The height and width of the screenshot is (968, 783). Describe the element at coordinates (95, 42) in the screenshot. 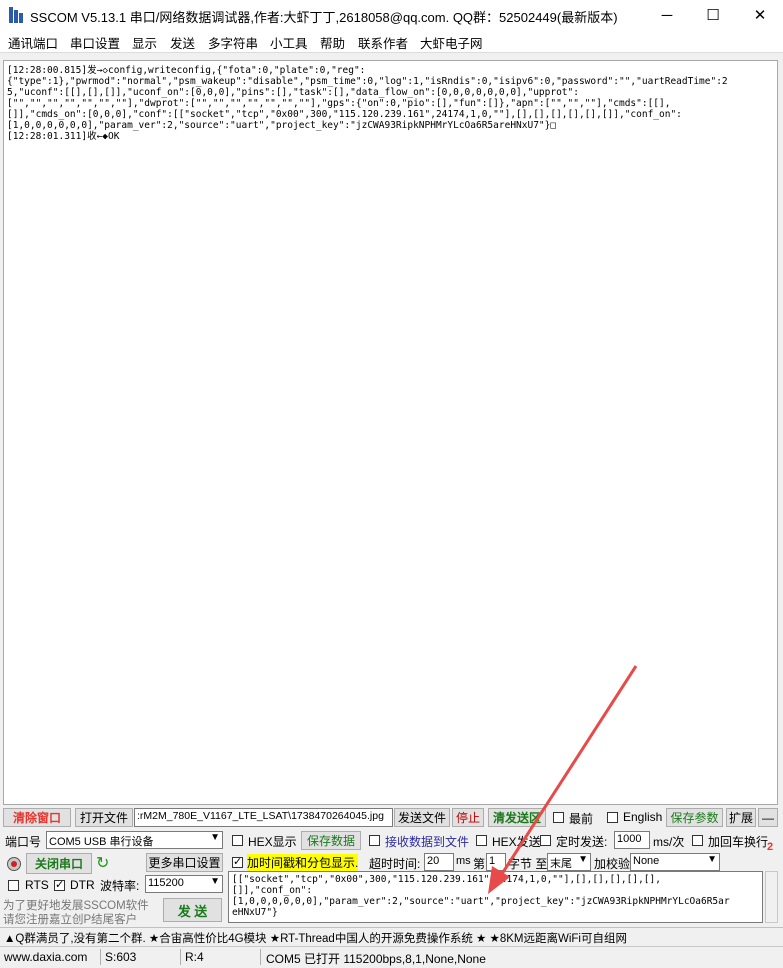

I see `menu-serial-settings: 串口设置` at that location.